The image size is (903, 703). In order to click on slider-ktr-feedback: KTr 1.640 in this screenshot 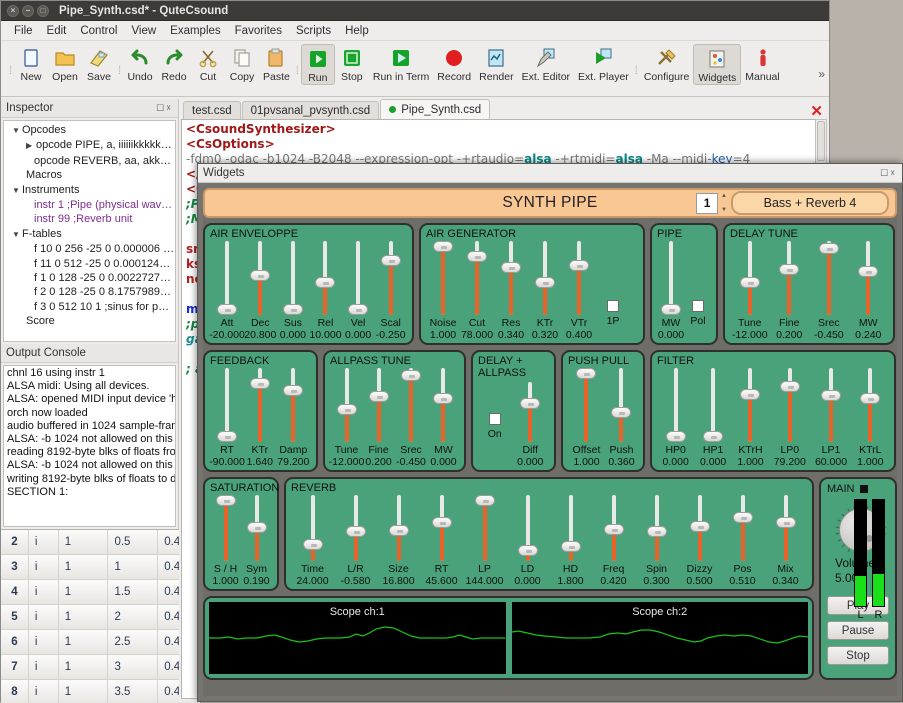, I will do `click(260, 418)`.